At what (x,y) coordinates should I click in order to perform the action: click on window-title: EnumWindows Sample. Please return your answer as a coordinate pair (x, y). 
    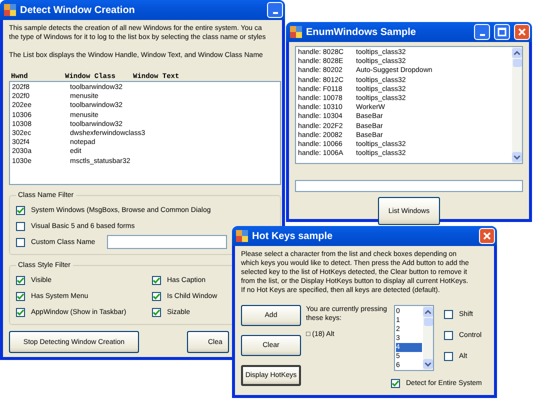
    Looking at the image, I should click on (361, 32).